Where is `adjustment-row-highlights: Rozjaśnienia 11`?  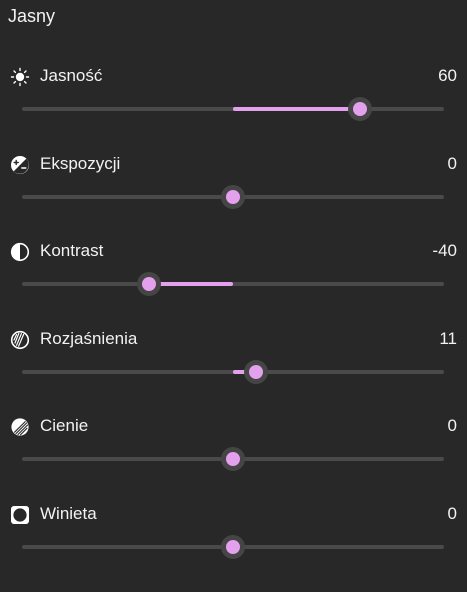
adjustment-row-highlights: Rozjaśnienia 11 is located at coordinates (233, 369).